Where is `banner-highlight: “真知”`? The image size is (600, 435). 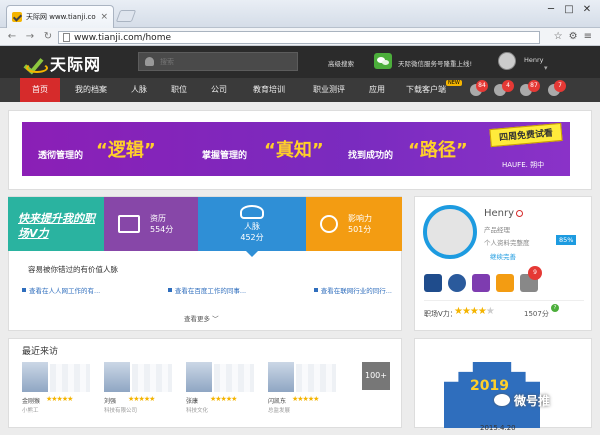
banner-highlight: “真知” is located at coordinates (294, 150).